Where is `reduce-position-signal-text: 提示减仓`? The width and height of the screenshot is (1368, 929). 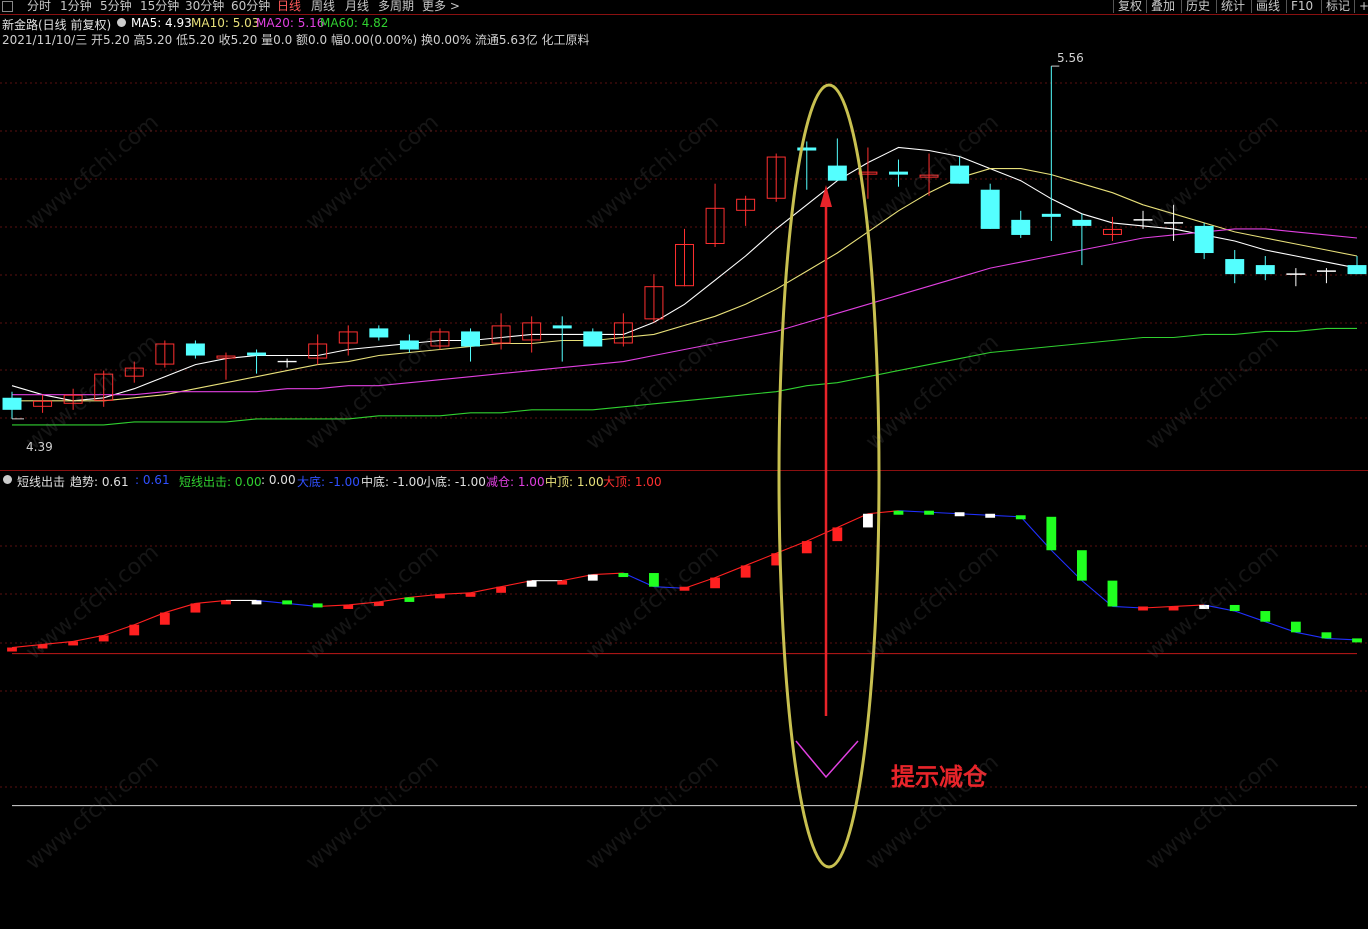 reduce-position-signal-text: 提示减仓 is located at coordinates (939, 776).